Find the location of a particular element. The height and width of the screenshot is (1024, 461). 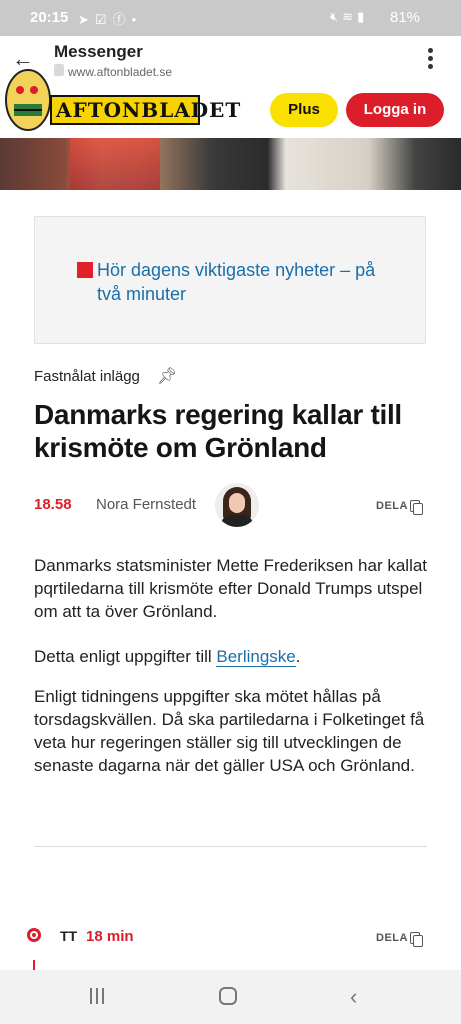

site-logo: AFTONBLADET is located at coordinates (145, 110).